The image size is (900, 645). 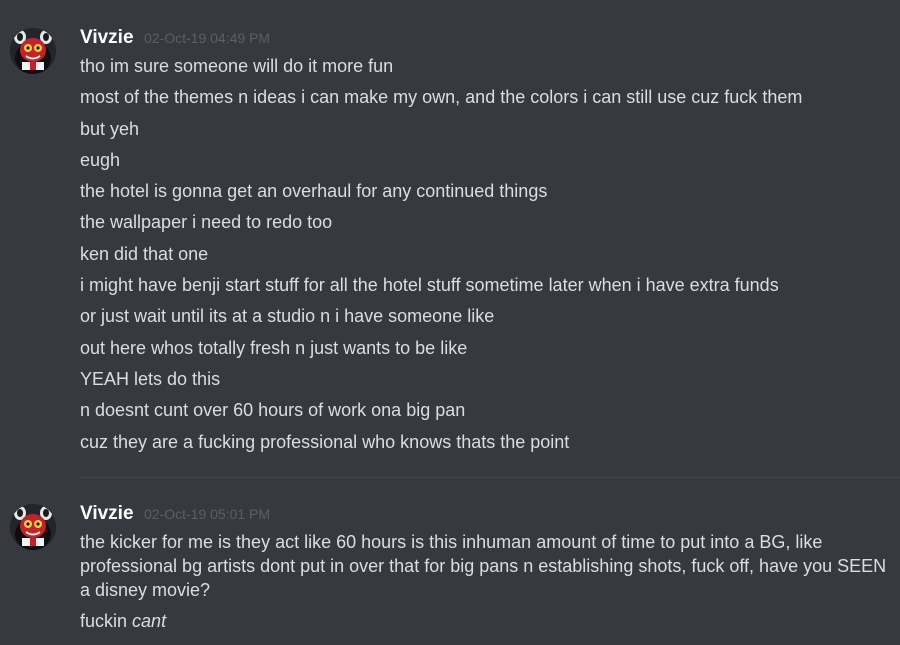 I want to click on message-line: the wallpaper i need to redo too, so click(x=206, y=222).